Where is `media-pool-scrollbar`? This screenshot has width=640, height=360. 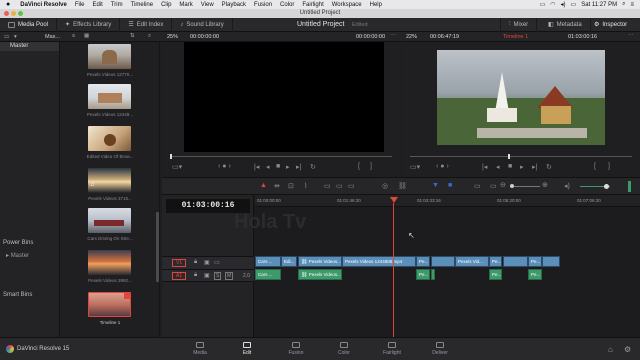
media-pool-scrollbar is located at coordinates (157, 247).